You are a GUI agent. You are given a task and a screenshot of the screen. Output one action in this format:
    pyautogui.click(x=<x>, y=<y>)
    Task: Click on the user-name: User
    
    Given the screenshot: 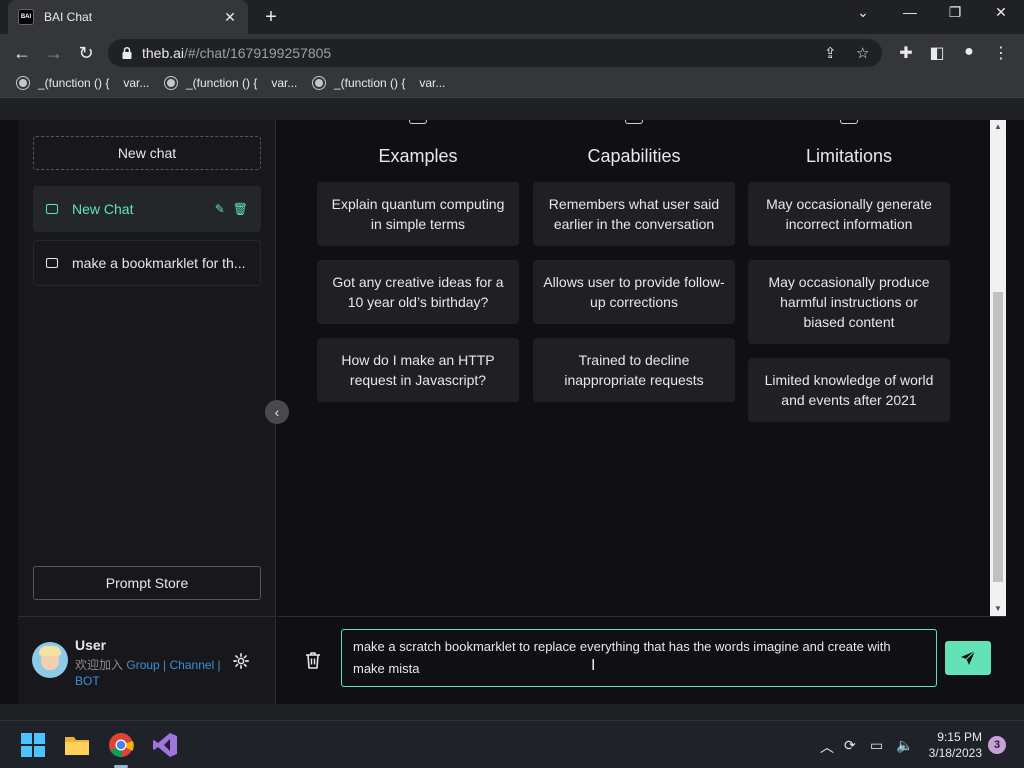 What is the action you would take?
    pyautogui.click(x=91, y=645)
    